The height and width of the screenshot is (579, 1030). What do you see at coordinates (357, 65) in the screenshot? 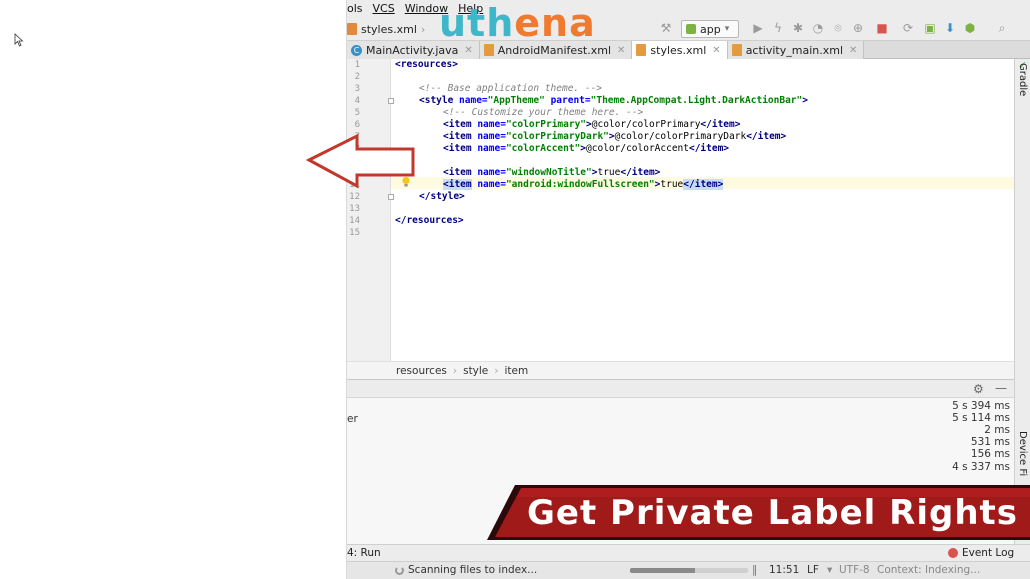
I see `line-number: 1` at bounding box center [357, 65].